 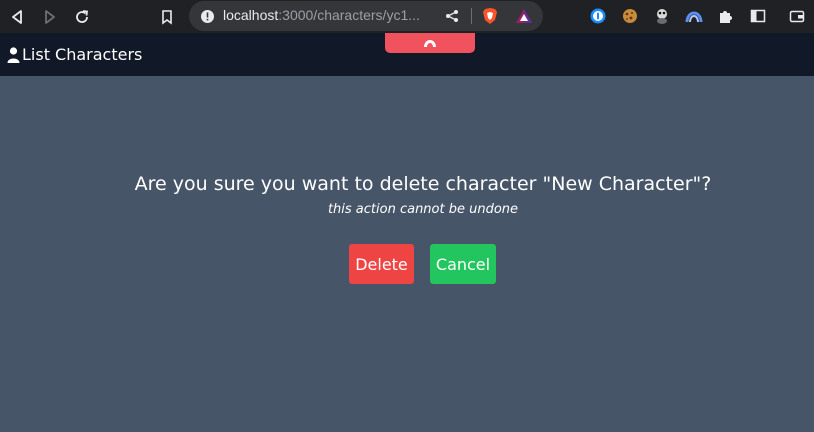 What do you see at coordinates (251, 15) in the screenshot?
I see `url-host: localhost` at bounding box center [251, 15].